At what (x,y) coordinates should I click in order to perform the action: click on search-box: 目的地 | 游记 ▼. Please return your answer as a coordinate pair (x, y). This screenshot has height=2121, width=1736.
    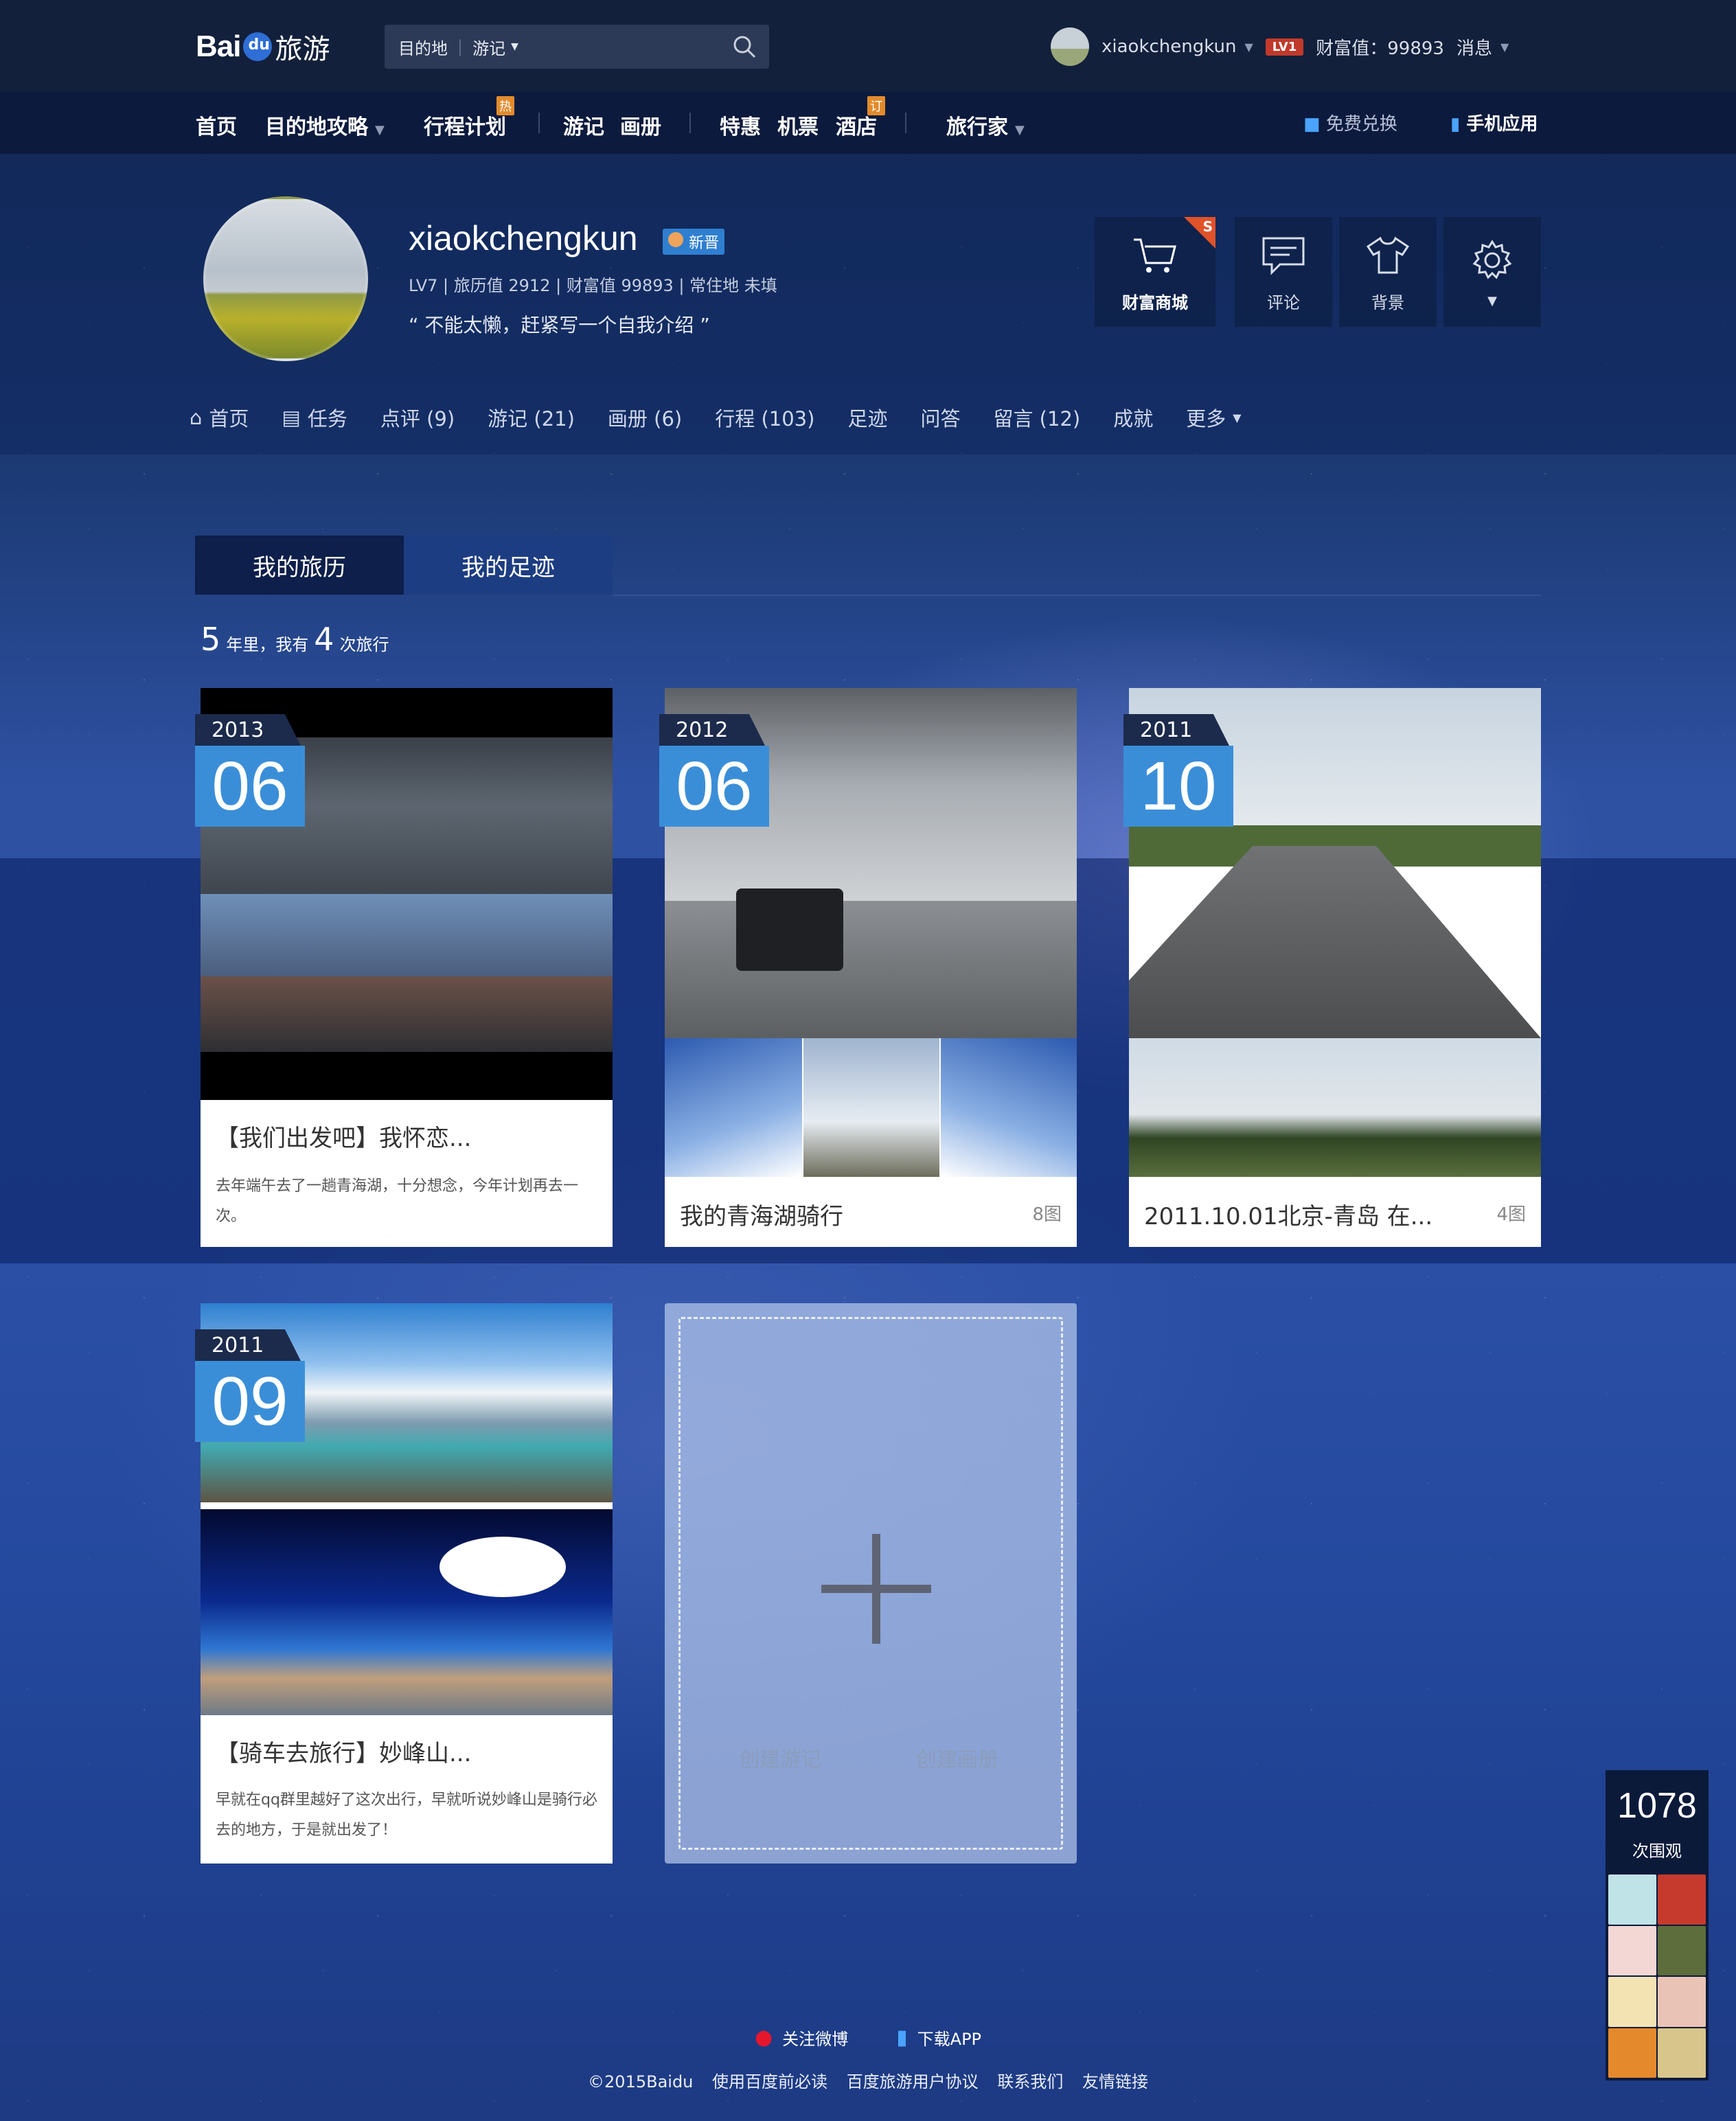
    Looking at the image, I should click on (577, 47).